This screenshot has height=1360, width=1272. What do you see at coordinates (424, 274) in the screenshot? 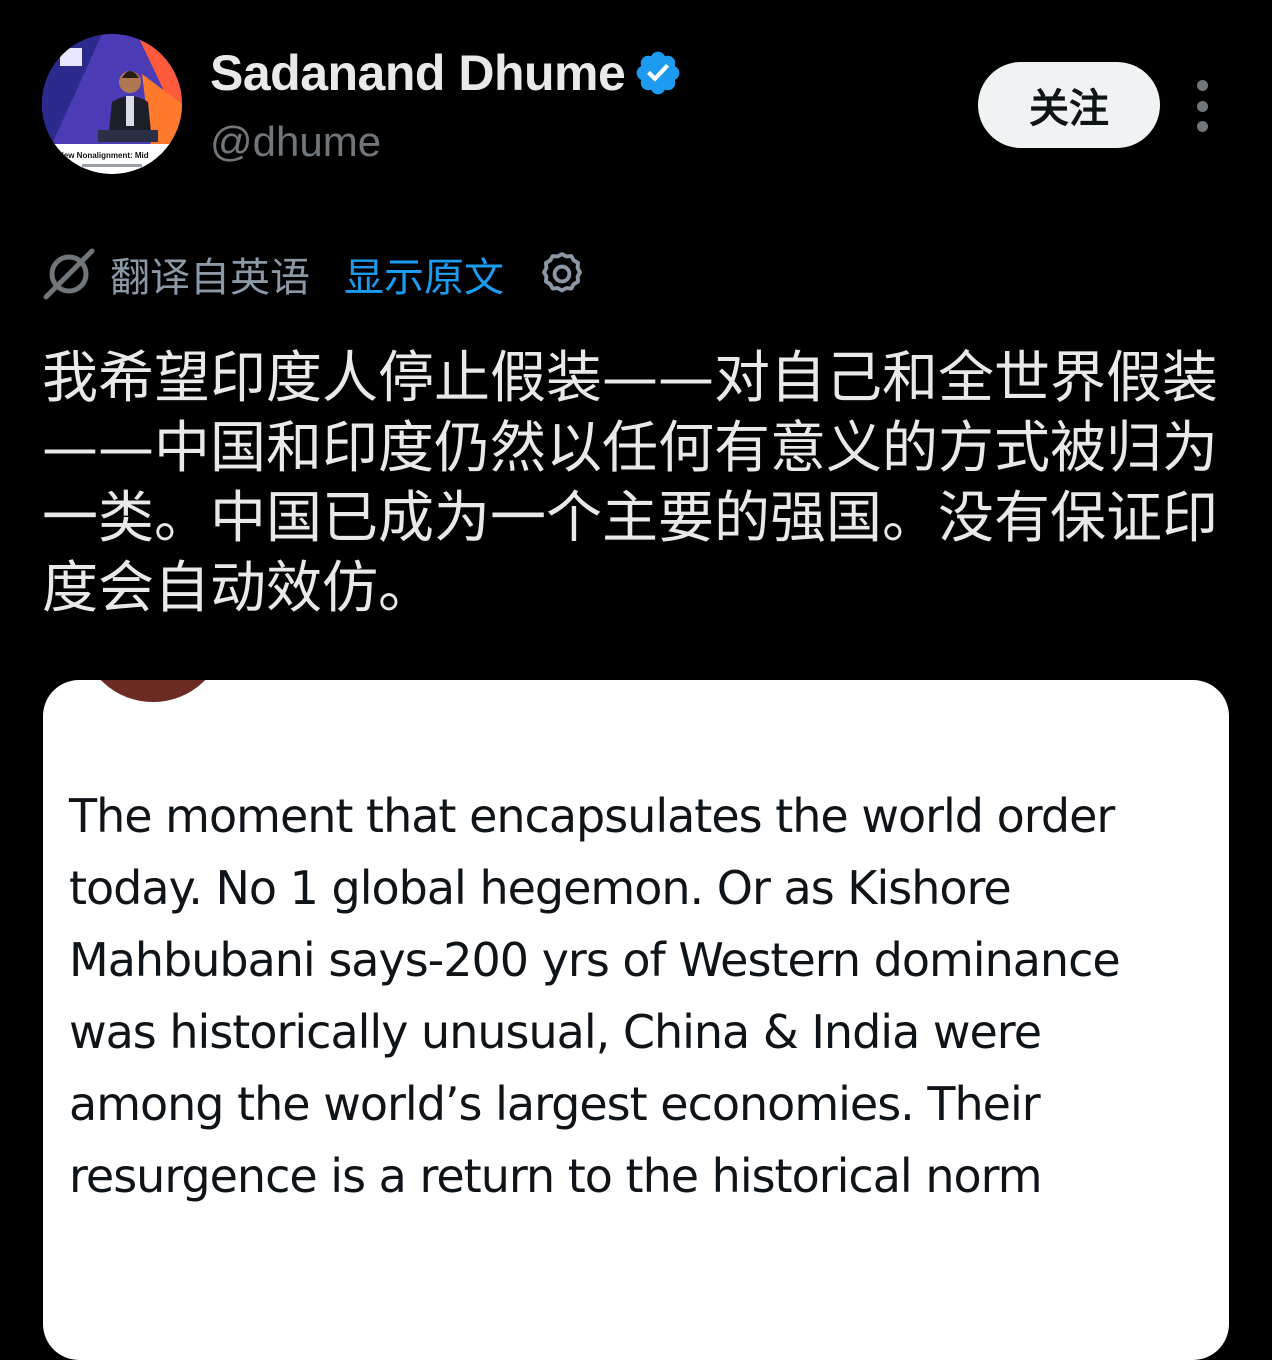
I see `show-original-link: 显示原文` at bounding box center [424, 274].